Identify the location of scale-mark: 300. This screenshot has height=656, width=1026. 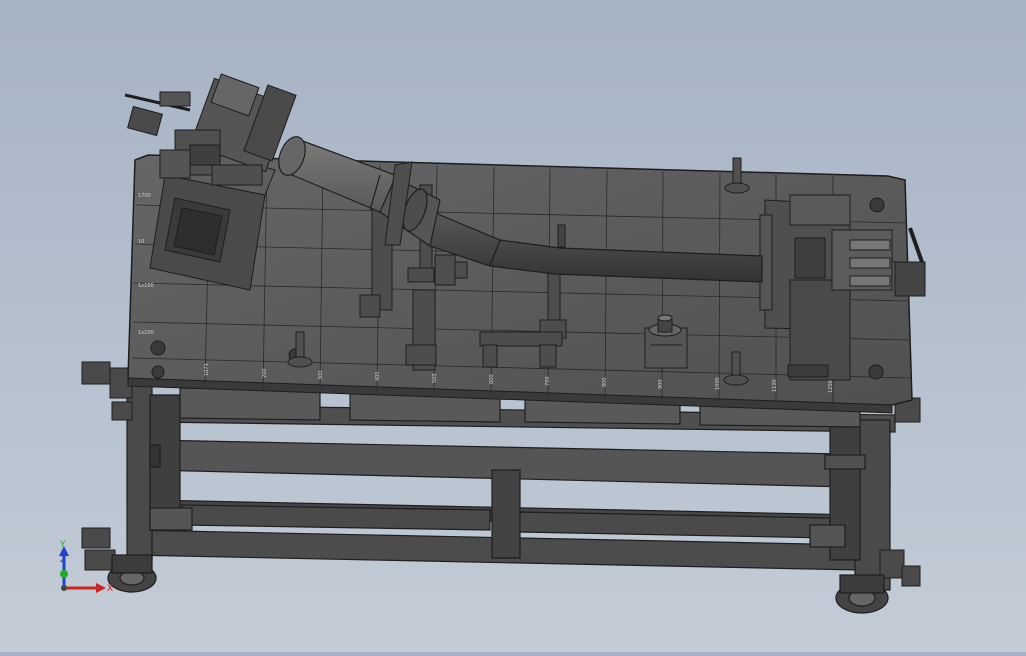
(321, 375).